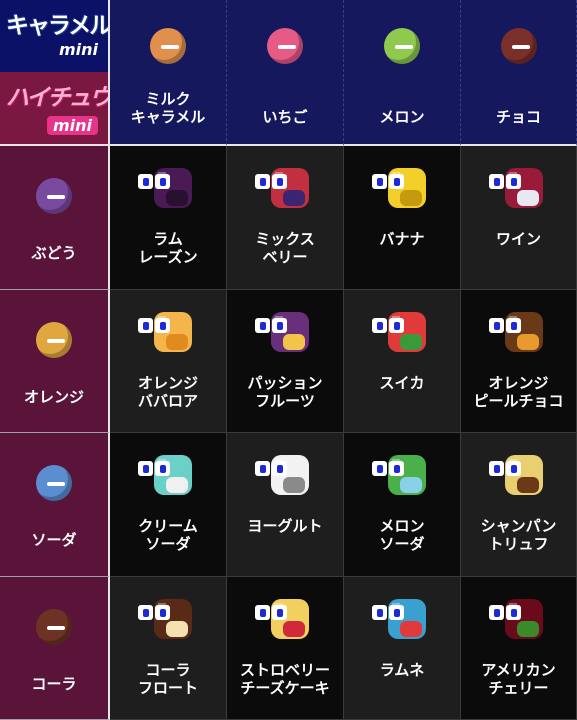 This screenshot has height=720, width=577. Describe the element at coordinates (168, 108) in the screenshot. I see `column-label: ミルク キャラメル` at that location.